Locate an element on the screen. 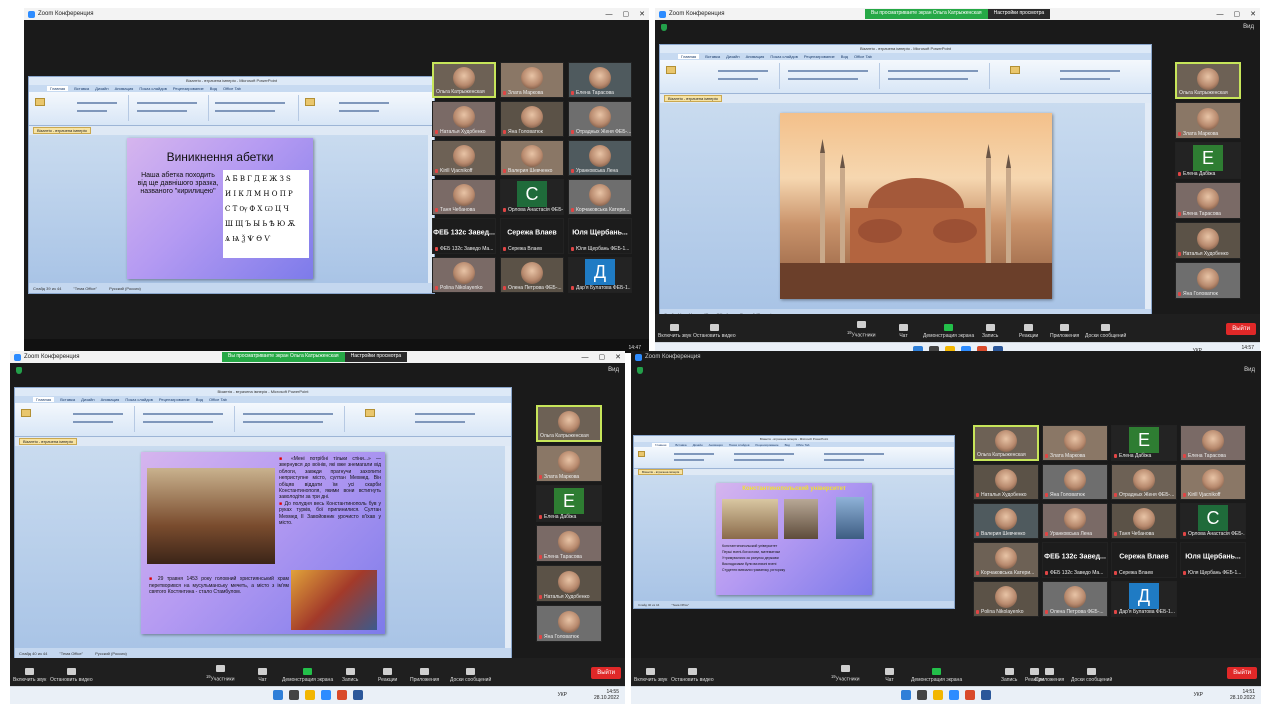  participant-tile: Уранковська Лена is located at coordinates (600, 158).